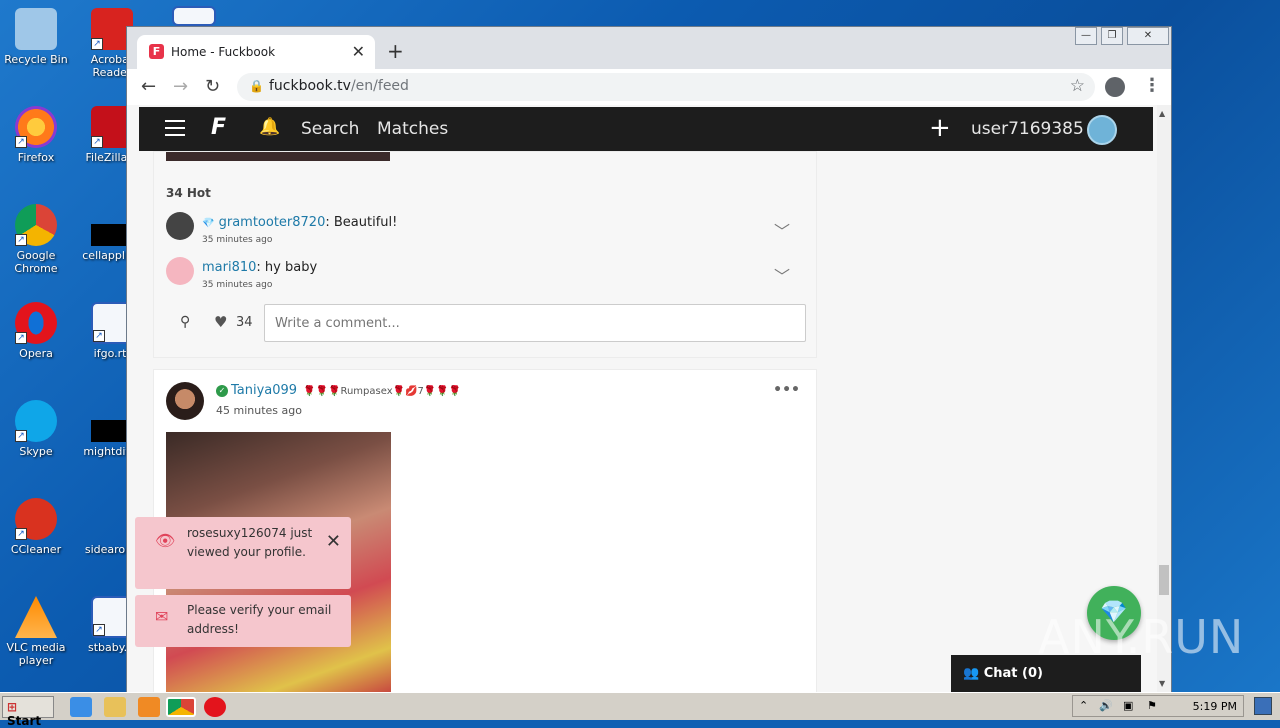 This screenshot has width=1280, height=728. I want to click on skype-icon: ↗, so click(36, 421).